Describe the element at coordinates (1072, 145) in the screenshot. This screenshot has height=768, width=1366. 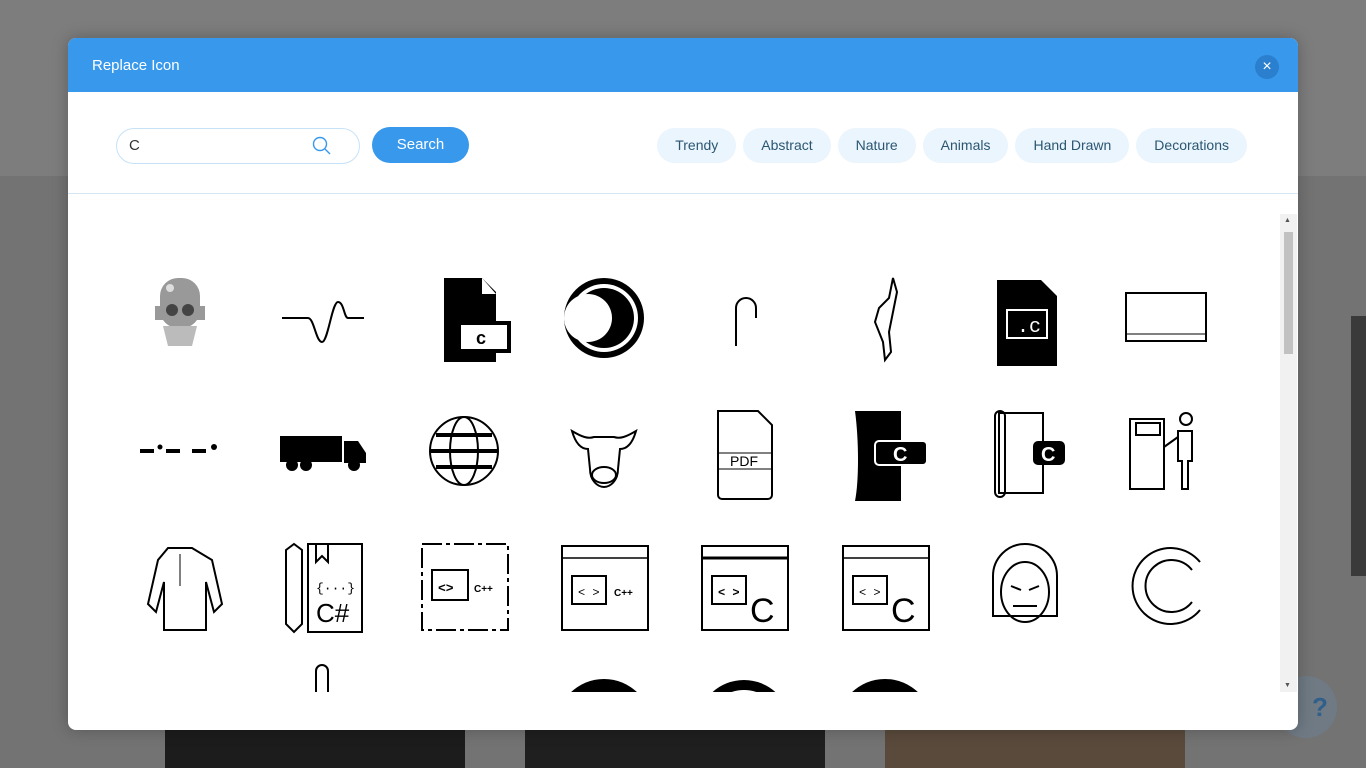
I see `category-chip: Hand Drawn` at that location.